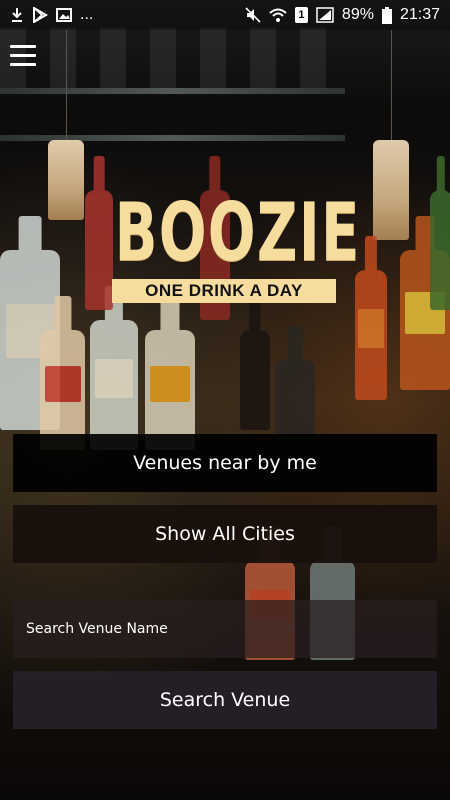 This screenshot has width=450, height=800. Describe the element at coordinates (301, 15) in the screenshot. I see `sim-icon: 1` at that location.